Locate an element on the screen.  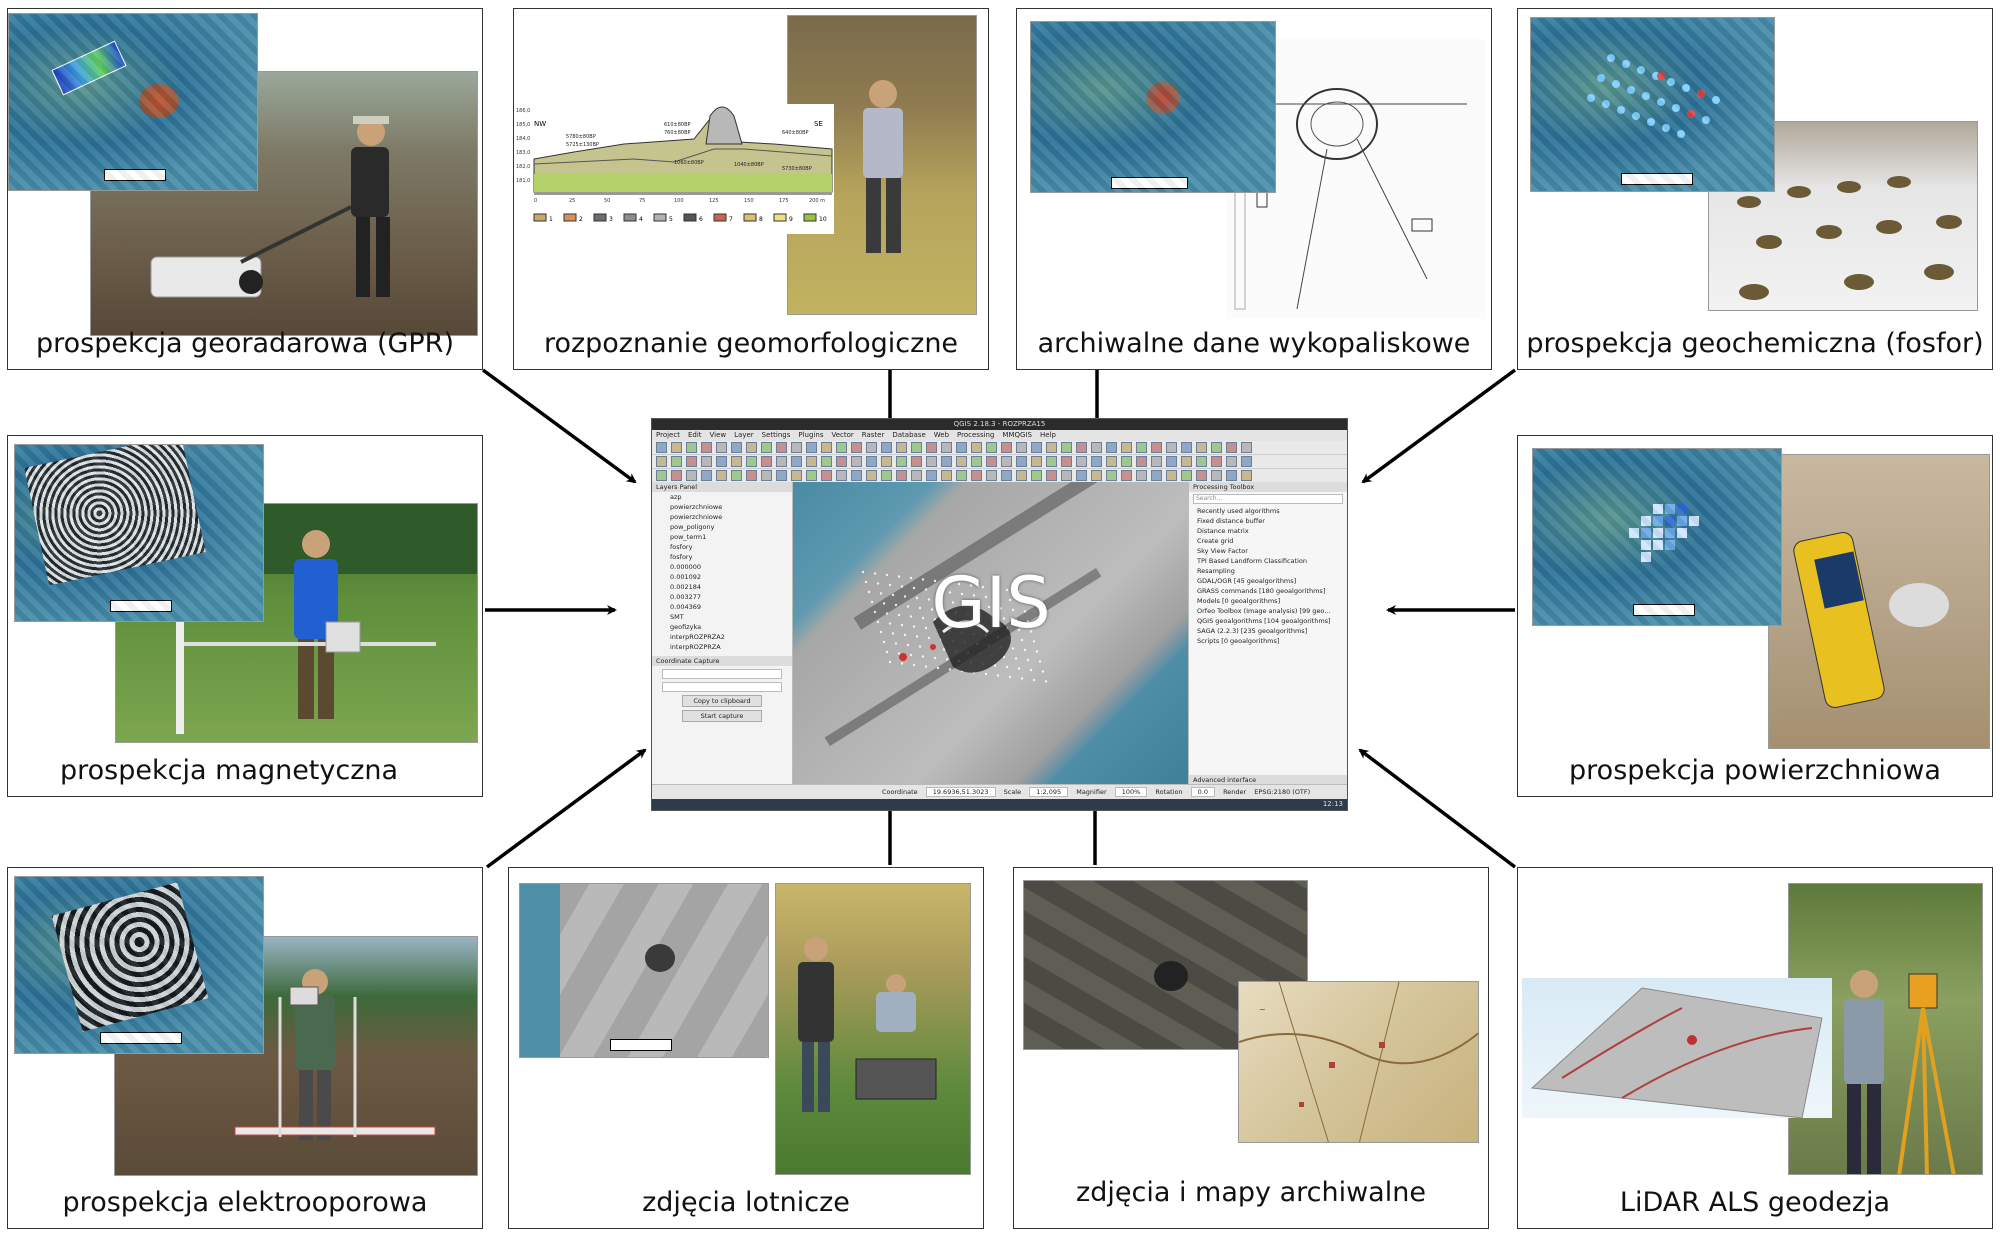
toolbox-item: GRASS commands [180 geoalgorithms] is located at coordinates (1268, 591).